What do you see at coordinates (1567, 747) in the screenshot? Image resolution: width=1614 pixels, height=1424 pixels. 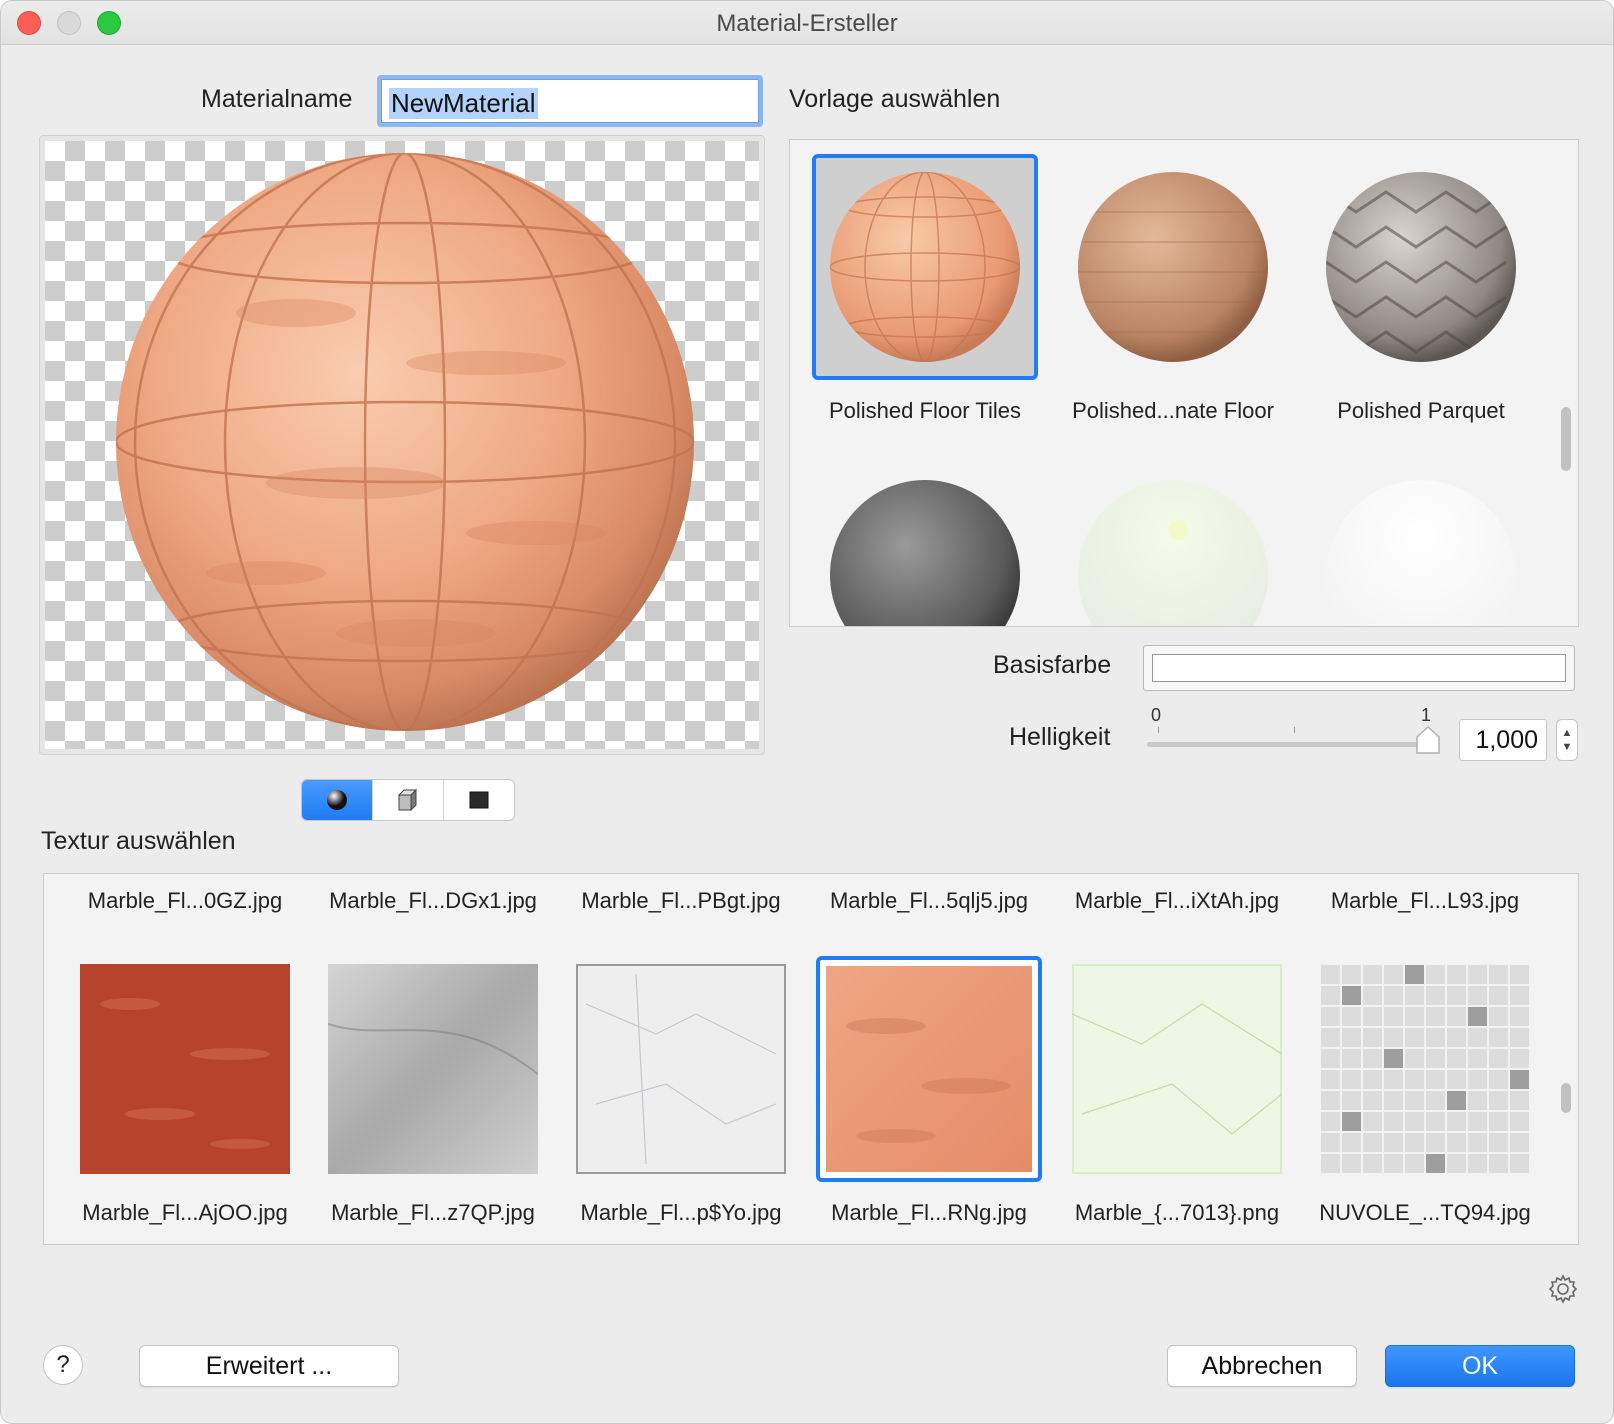 I see `chevron-down-icon: ▼` at bounding box center [1567, 747].